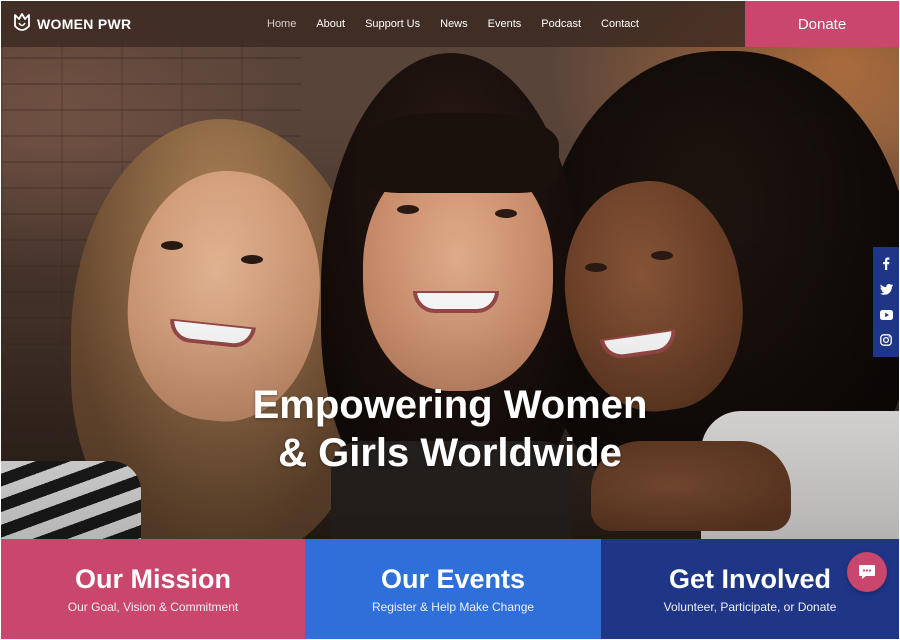 The width and height of the screenshot is (900, 640). I want to click on panel-subtitle: Our Goal, Vision & Commitment, so click(153, 607).